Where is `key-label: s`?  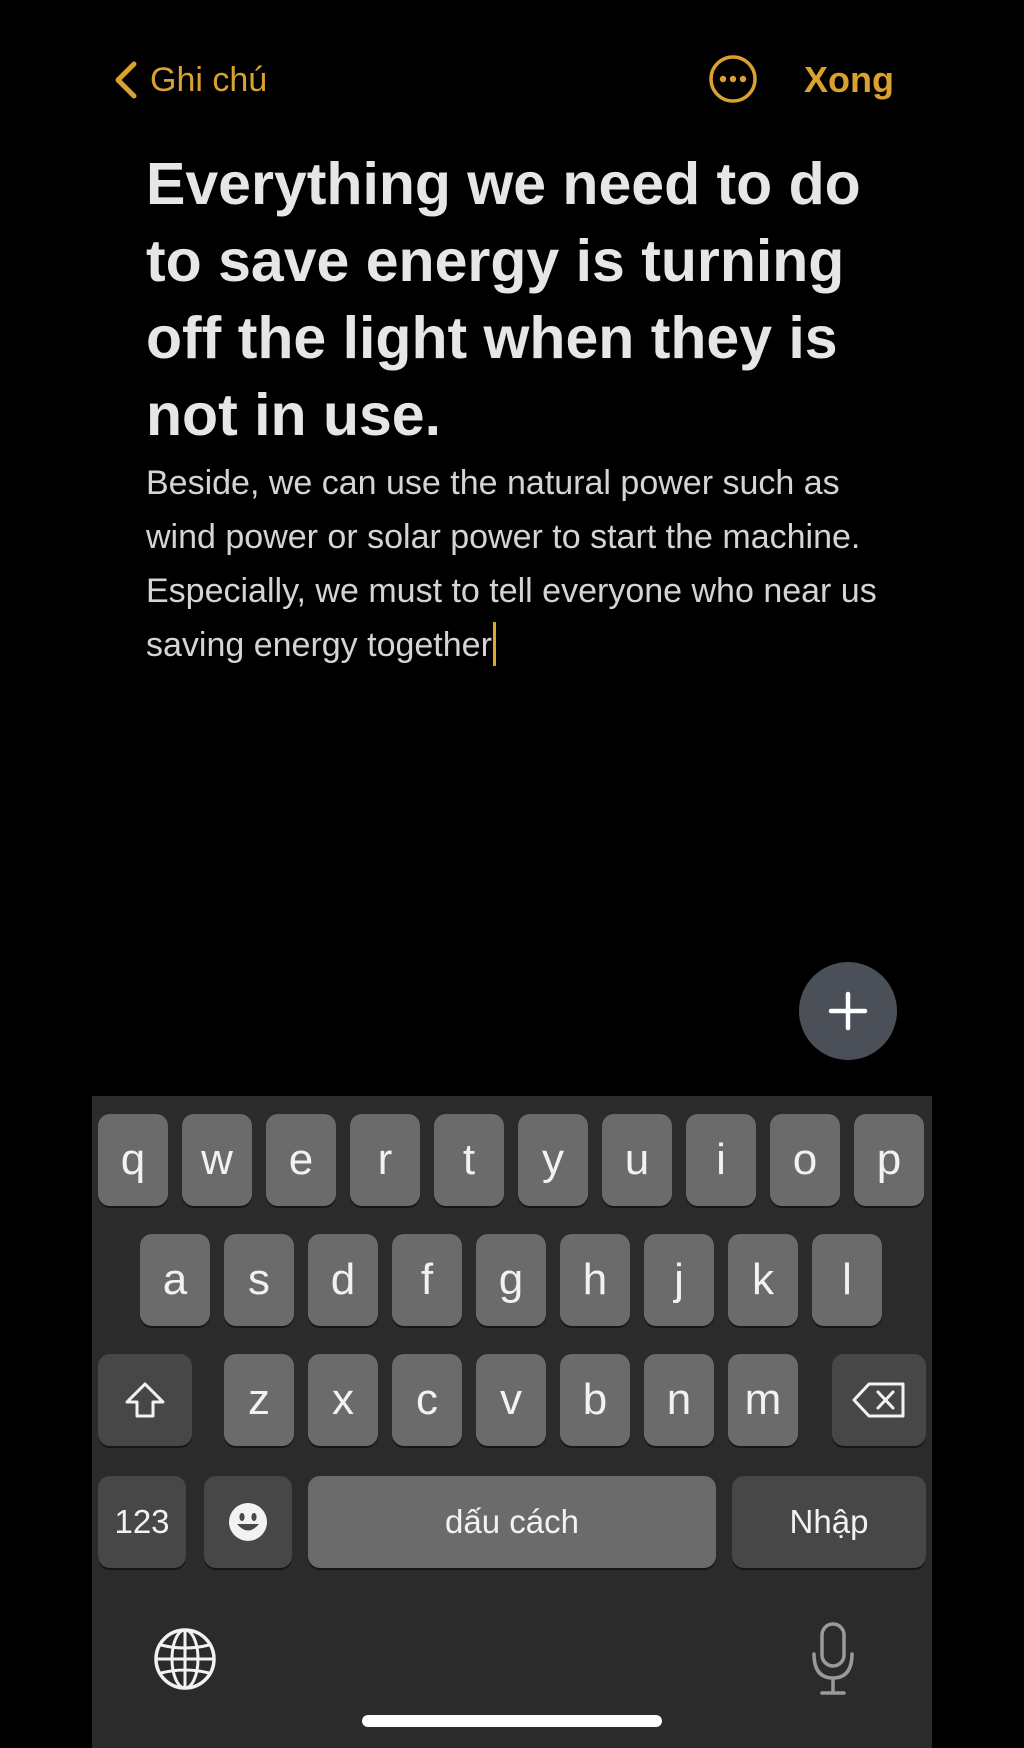 key-label: s is located at coordinates (259, 1279).